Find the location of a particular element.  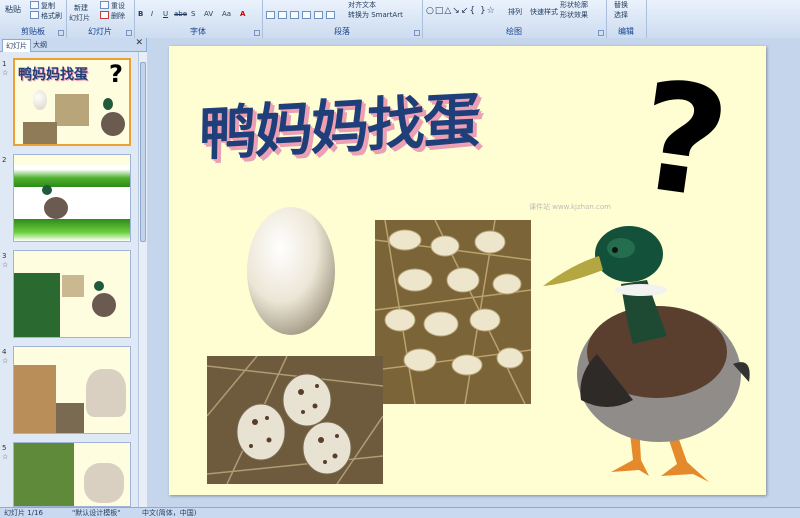

close-icon: ✕ is located at coordinates (139, 43).